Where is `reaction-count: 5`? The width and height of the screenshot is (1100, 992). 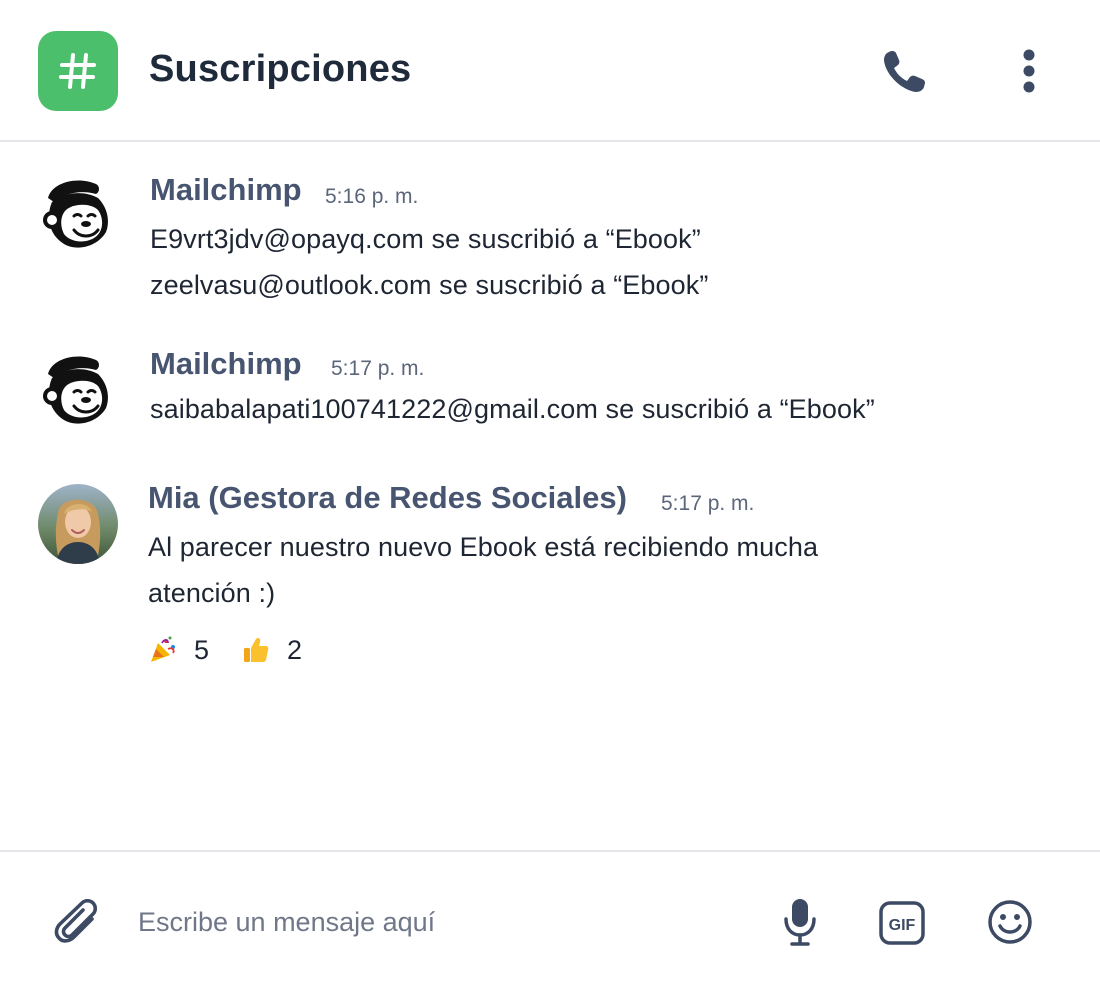
reaction-count: 5 is located at coordinates (202, 649).